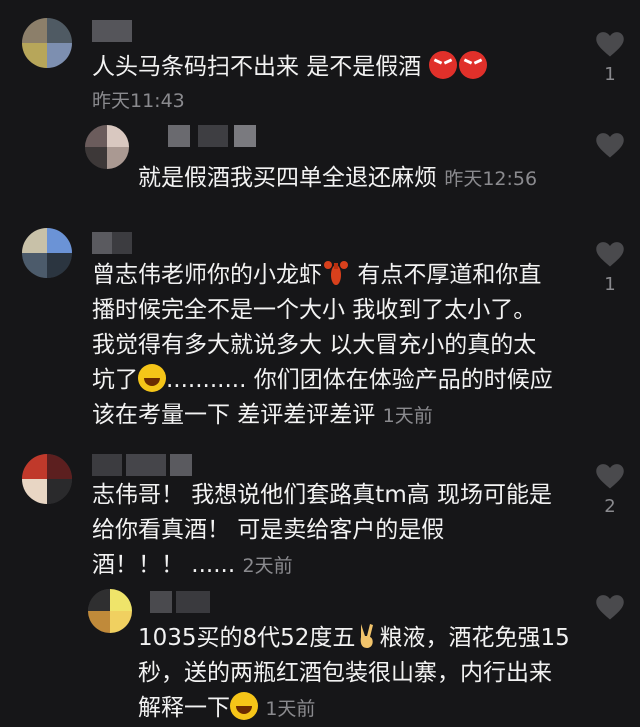 Image resolution: width=640 pixels, height=727 pixels. What do you see at coordinates (336, 273) in the screenshot?
I see `lobster-icon` at bounding box center [336, 273].